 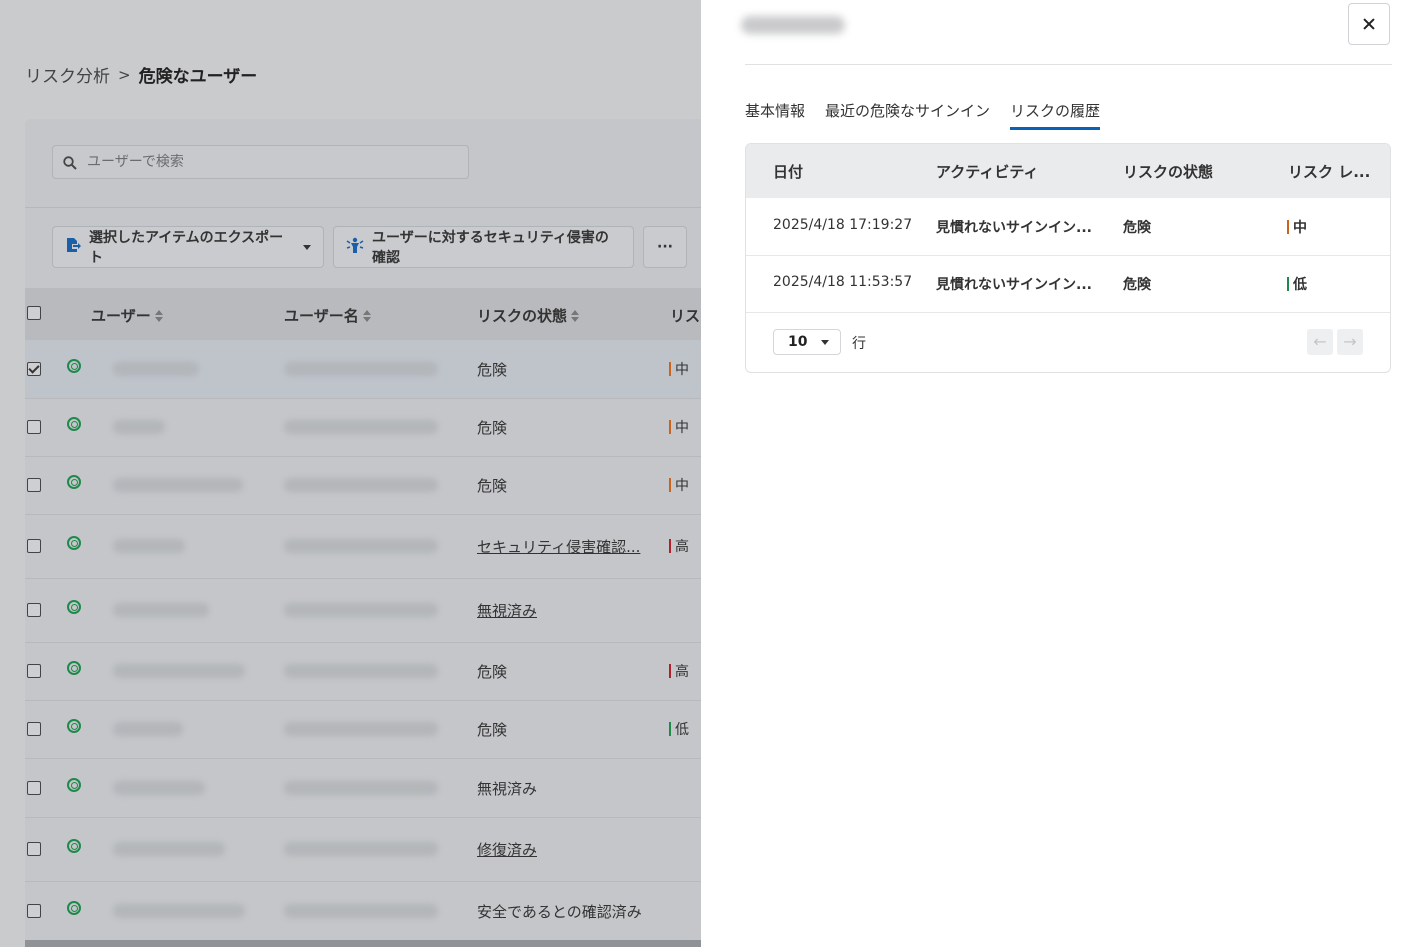 I want to click on history-risk-level: 中, so click(x=1297, y=227).